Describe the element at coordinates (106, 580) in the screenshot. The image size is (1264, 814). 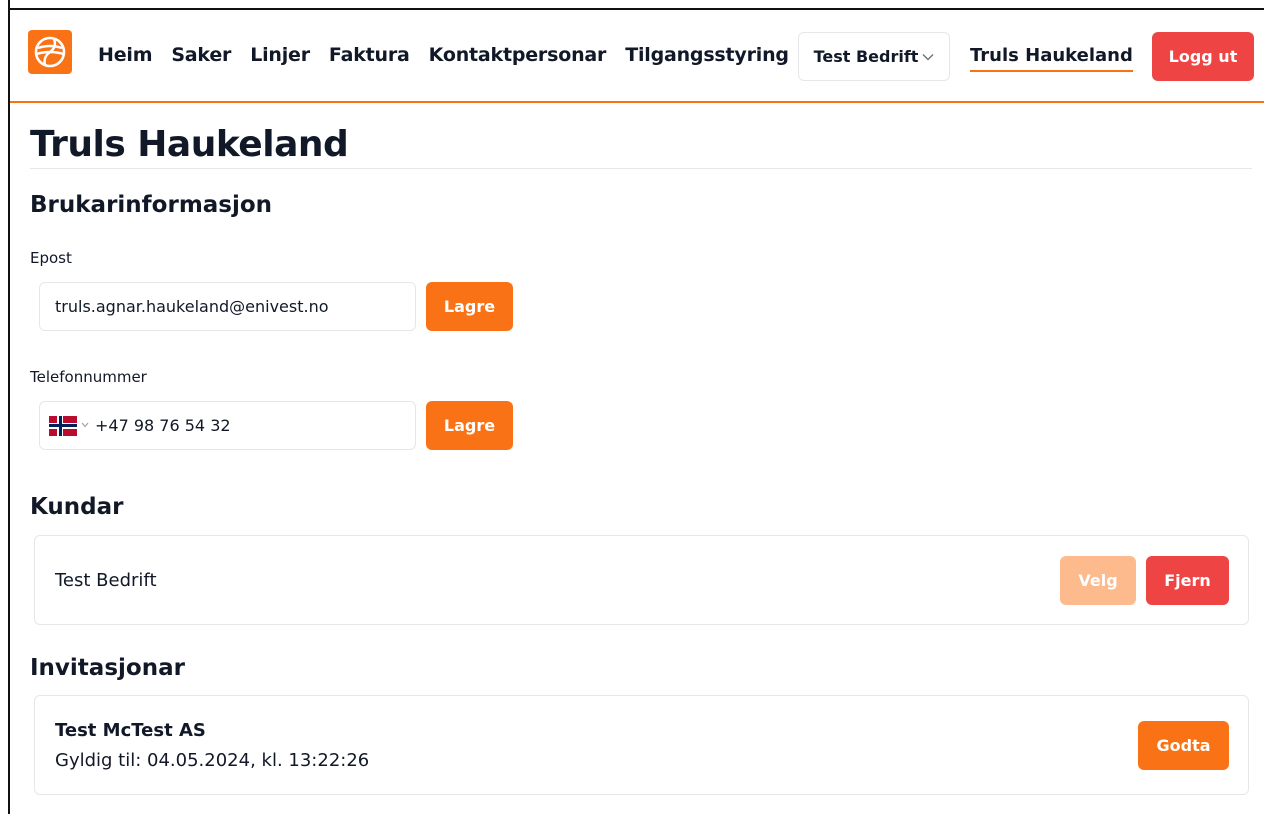
I see `customer-name: Test Bedrift` at that location.